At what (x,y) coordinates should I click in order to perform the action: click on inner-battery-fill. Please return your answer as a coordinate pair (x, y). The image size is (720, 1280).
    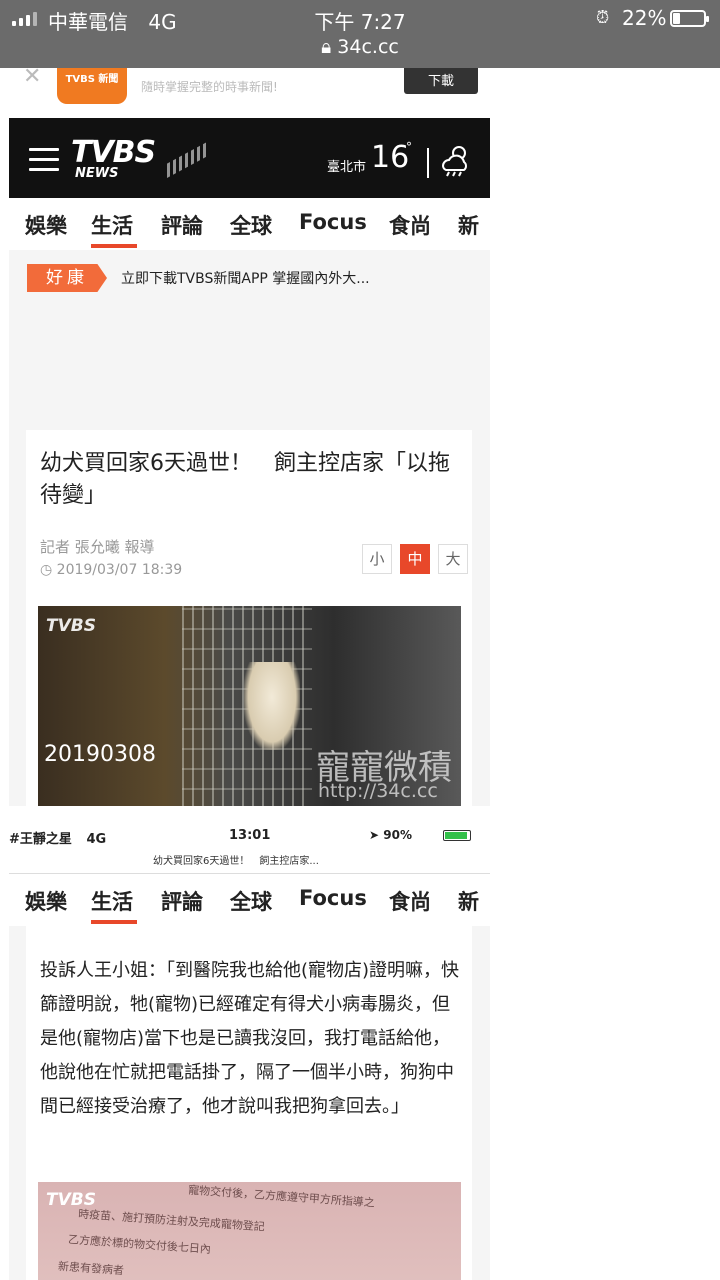
    Looking at the image, I should click on (456, 835).